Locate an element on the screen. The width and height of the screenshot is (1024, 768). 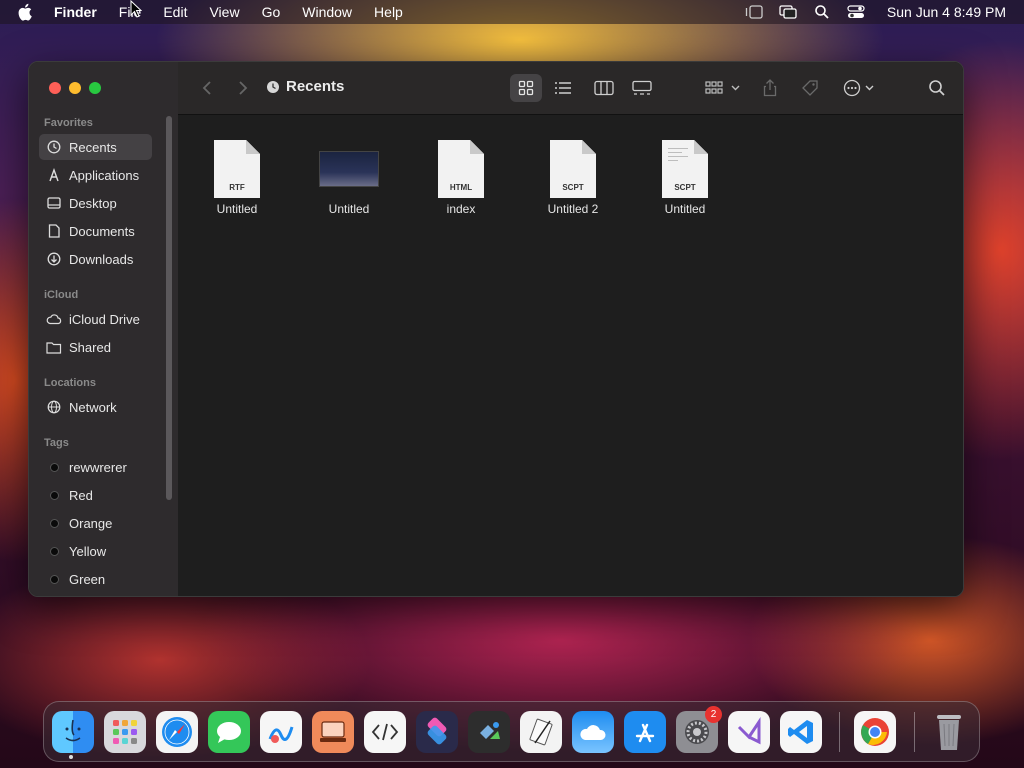
app-store-app-icon is located at coordinates (645, 732).